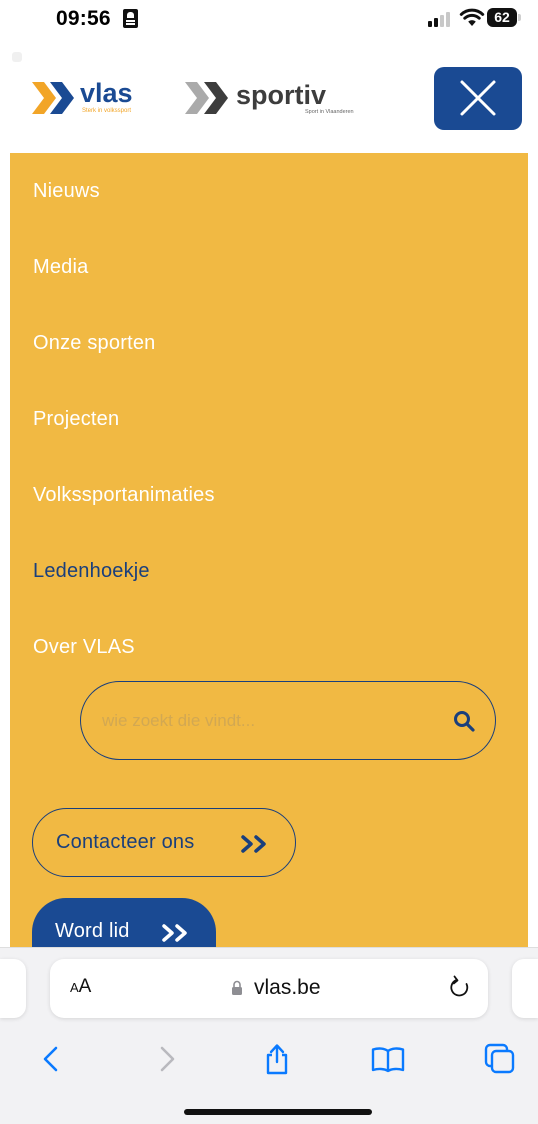 The image size is (538, 1124). I want to click on menu-item-over-vlas: Over VLAS, so click(84, 647).